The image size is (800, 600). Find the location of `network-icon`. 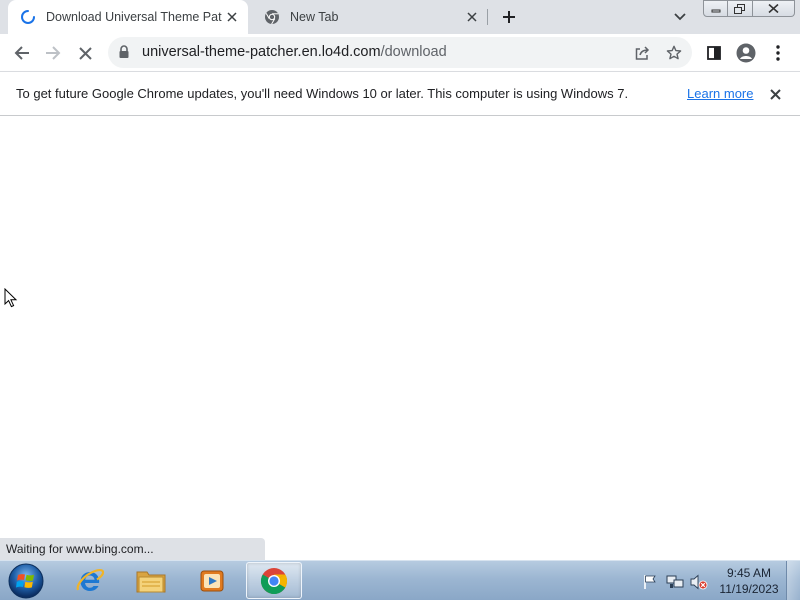

network-icon is located at coordinates (675, 582).